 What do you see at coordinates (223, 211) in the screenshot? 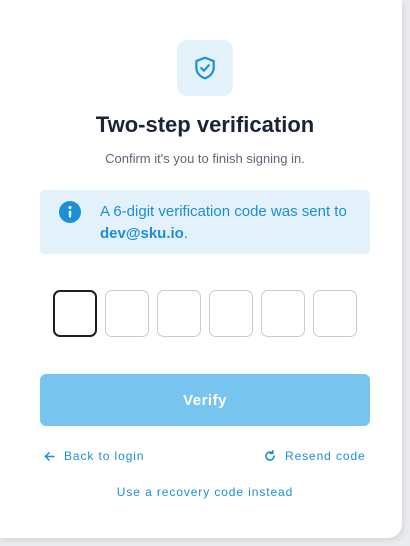
I see `alert-text-before: A 6-digit verification code was sent to` at bounding box center [223, 211].